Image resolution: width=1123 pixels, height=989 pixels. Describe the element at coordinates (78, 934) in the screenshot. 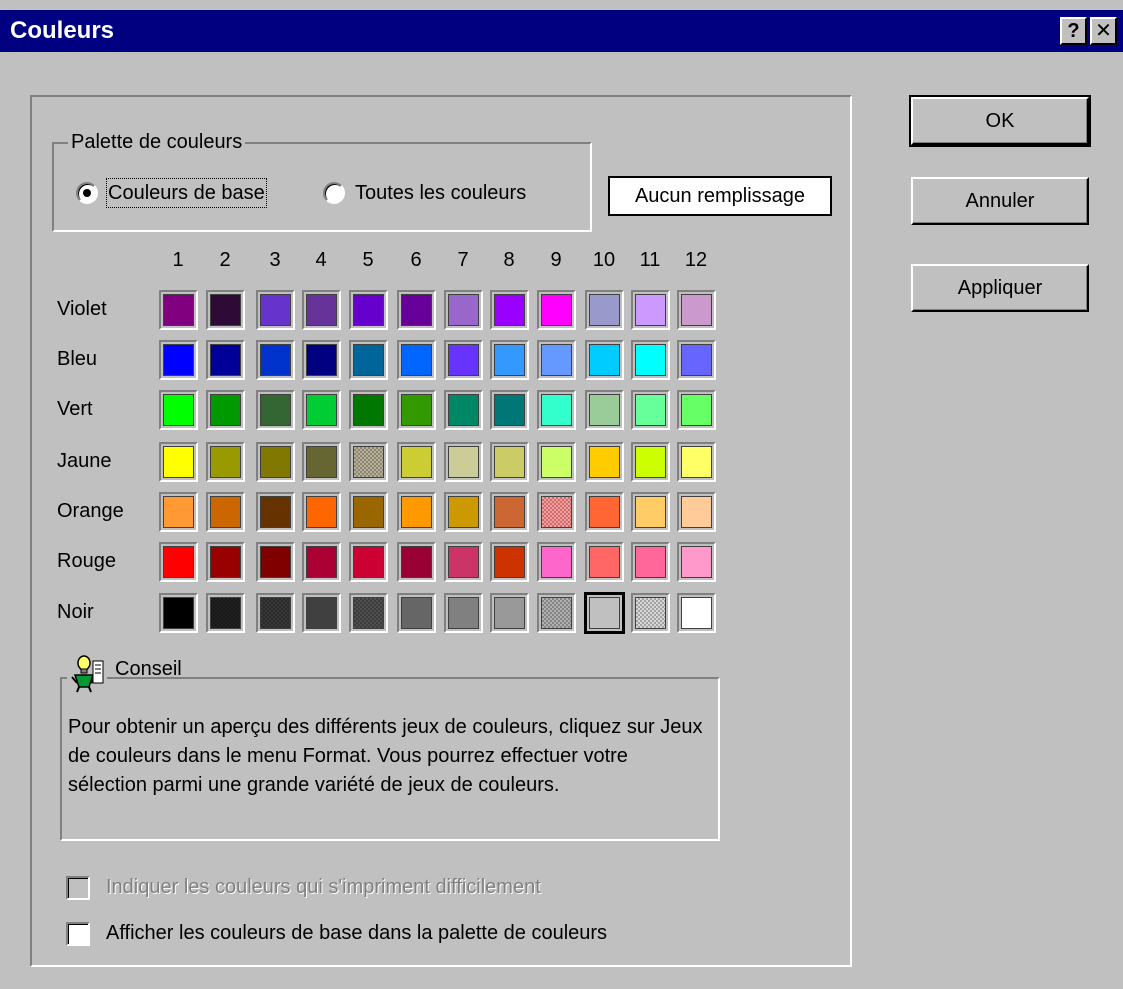

I see `checkbox-box` at that location.